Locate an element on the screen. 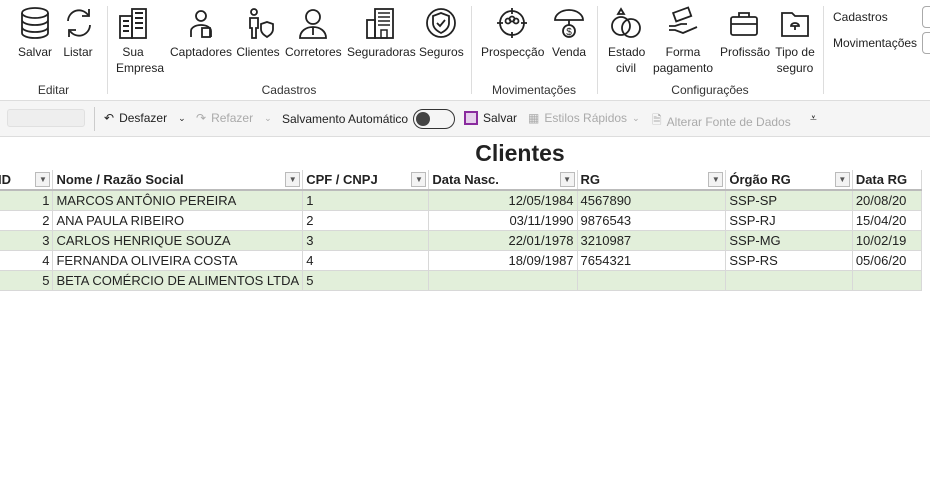 This screenshot has height=489, width=930. table-cell: 12/05/1984 is located at coordinates (503, 200).